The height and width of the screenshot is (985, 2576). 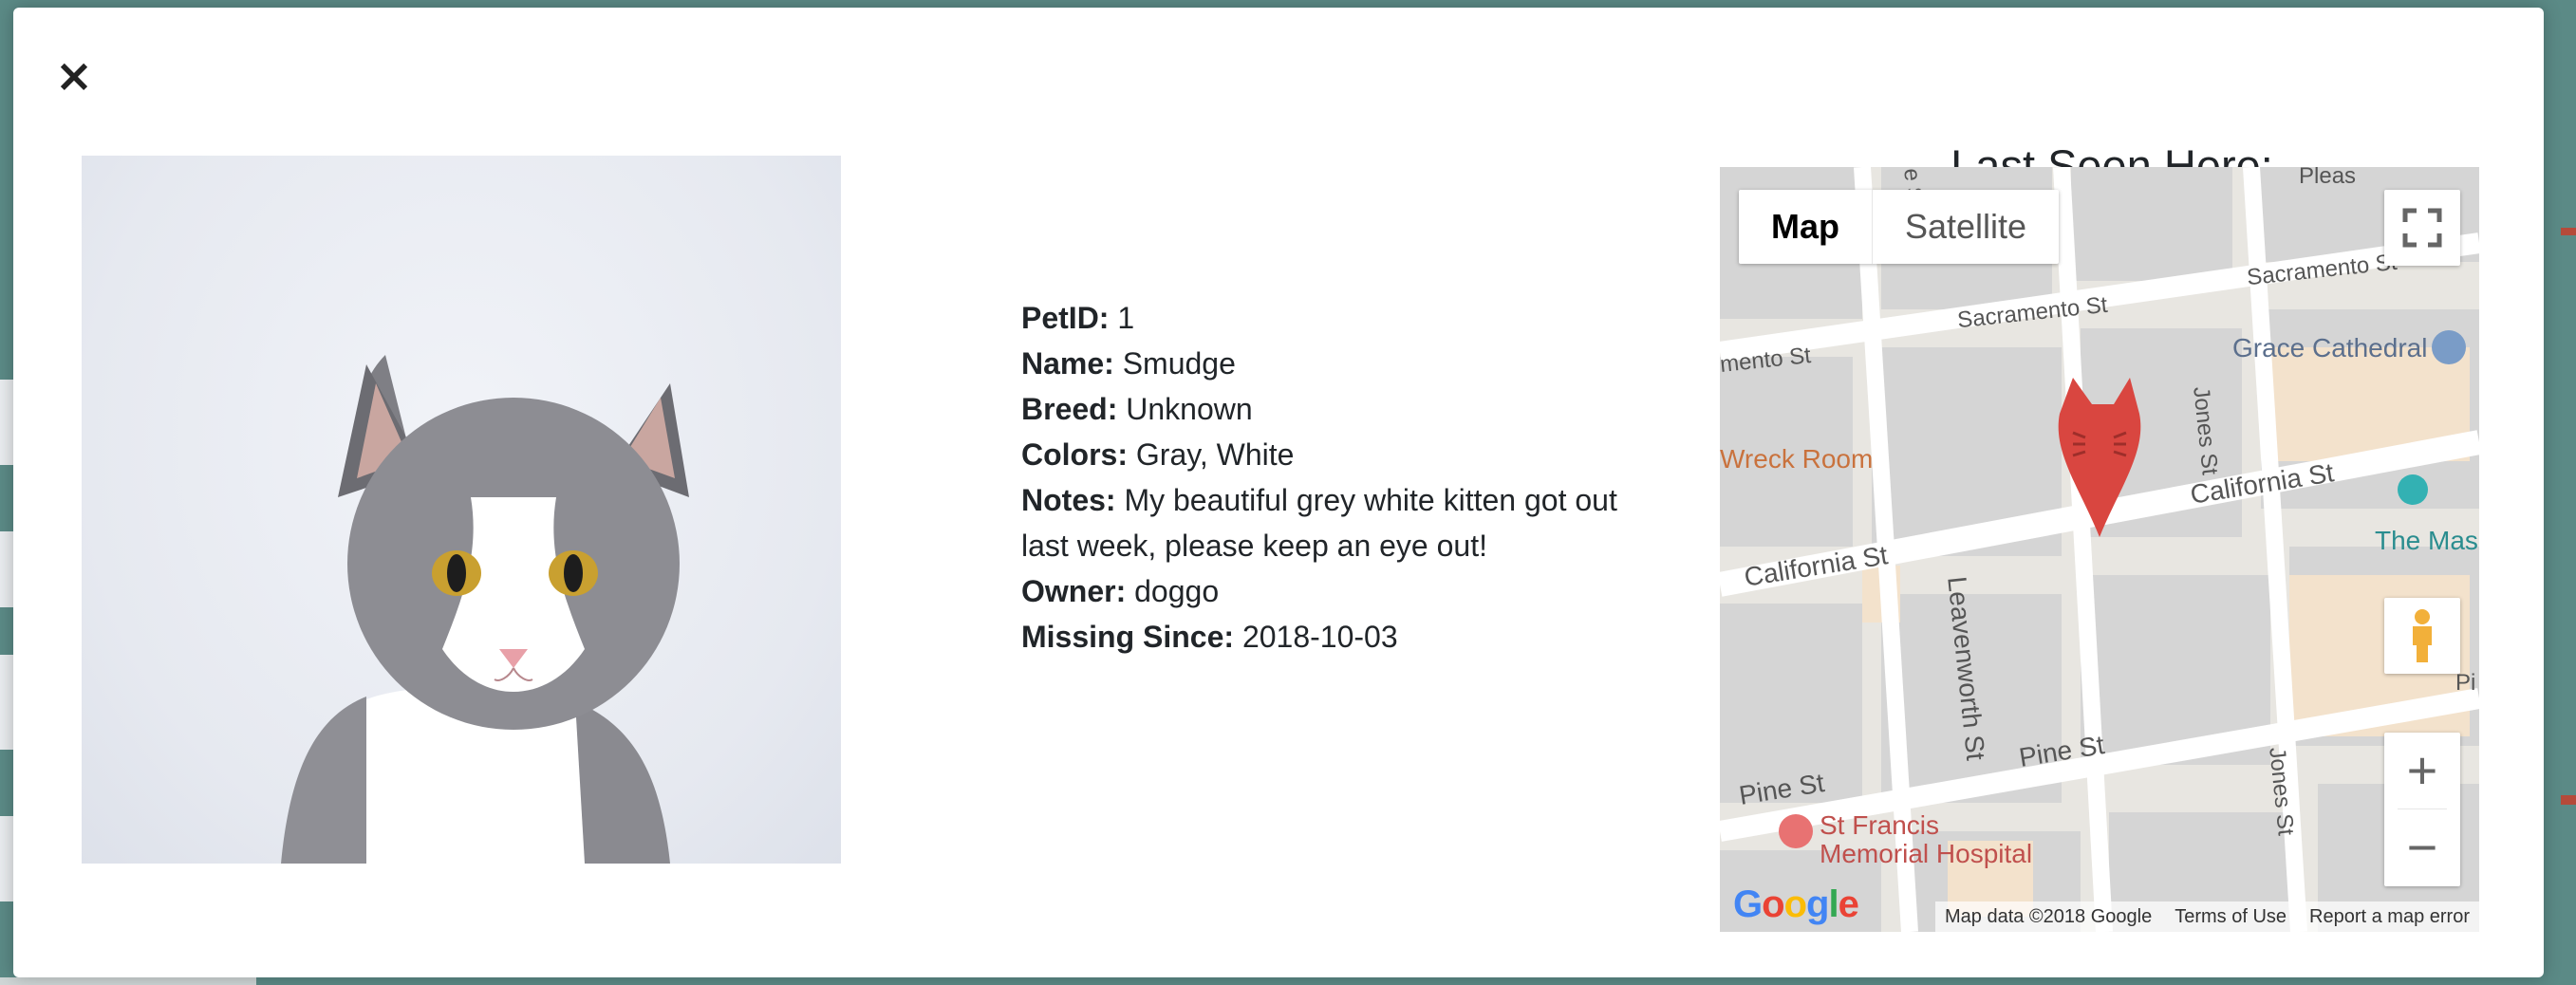 What do you see at coordinates (1926, 853) in the screenshot?
I see `poi-label: Memorial Hospital` at bounding box center [1926, 853].